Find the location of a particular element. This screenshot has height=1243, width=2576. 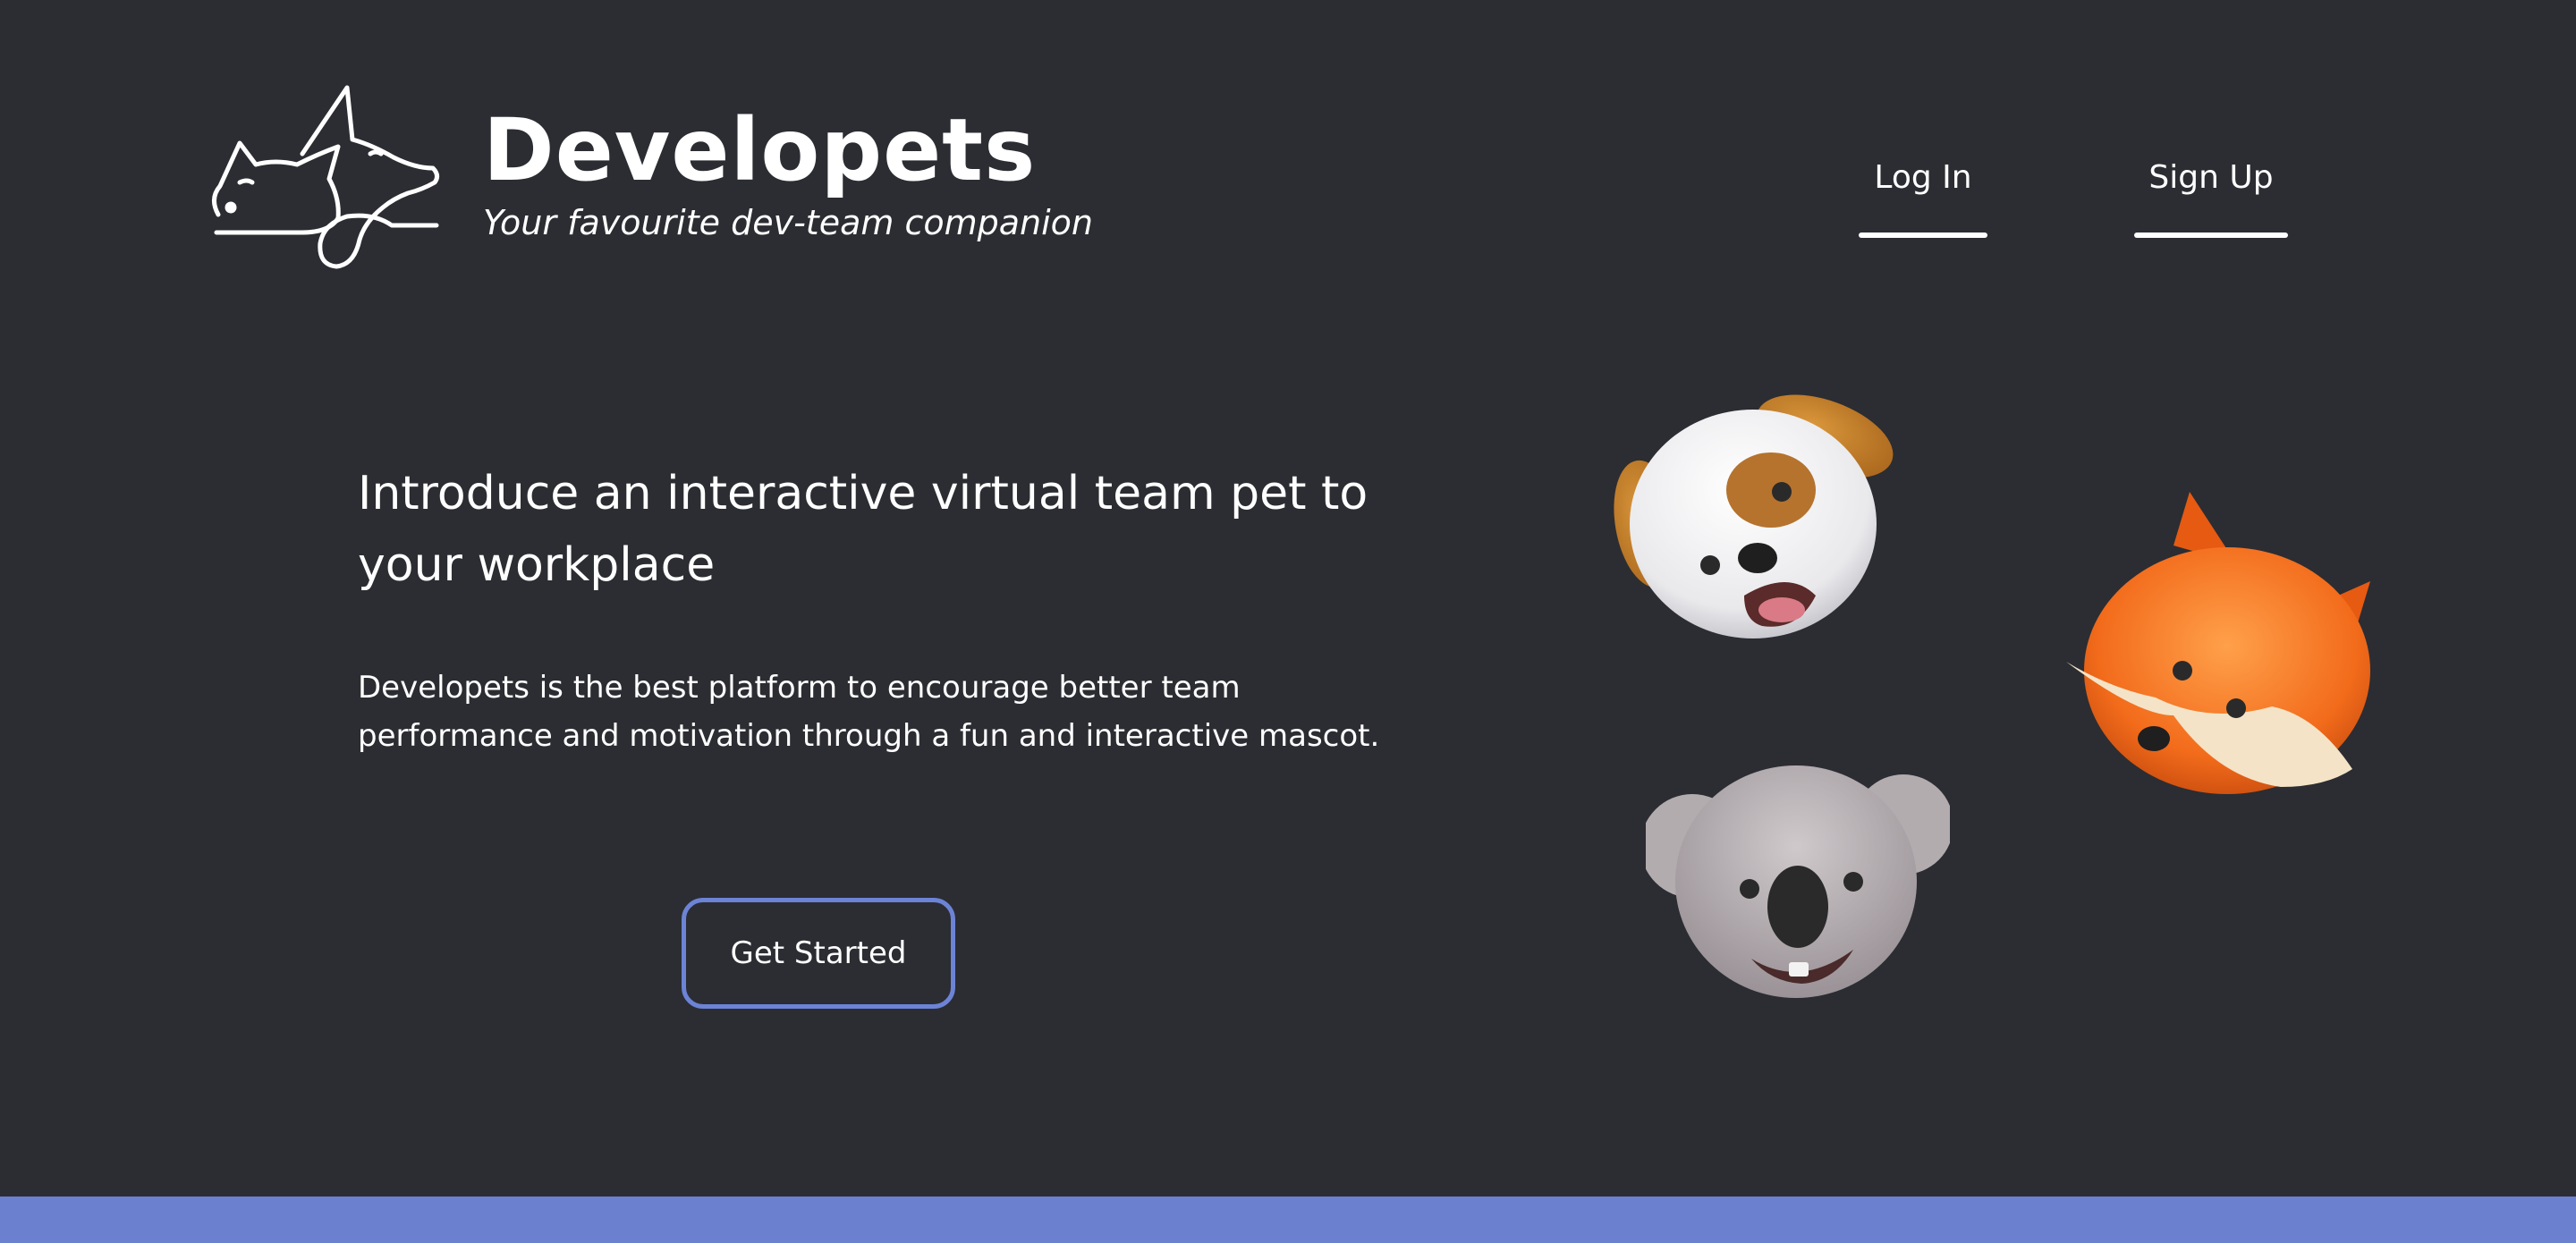

signup-label: Sign Up is located at coordinates (2211, 177).